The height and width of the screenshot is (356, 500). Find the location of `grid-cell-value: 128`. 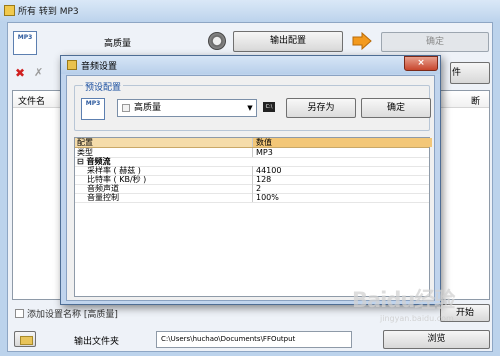

grid-cell-value: 128 is located at coordinates (342, 179).